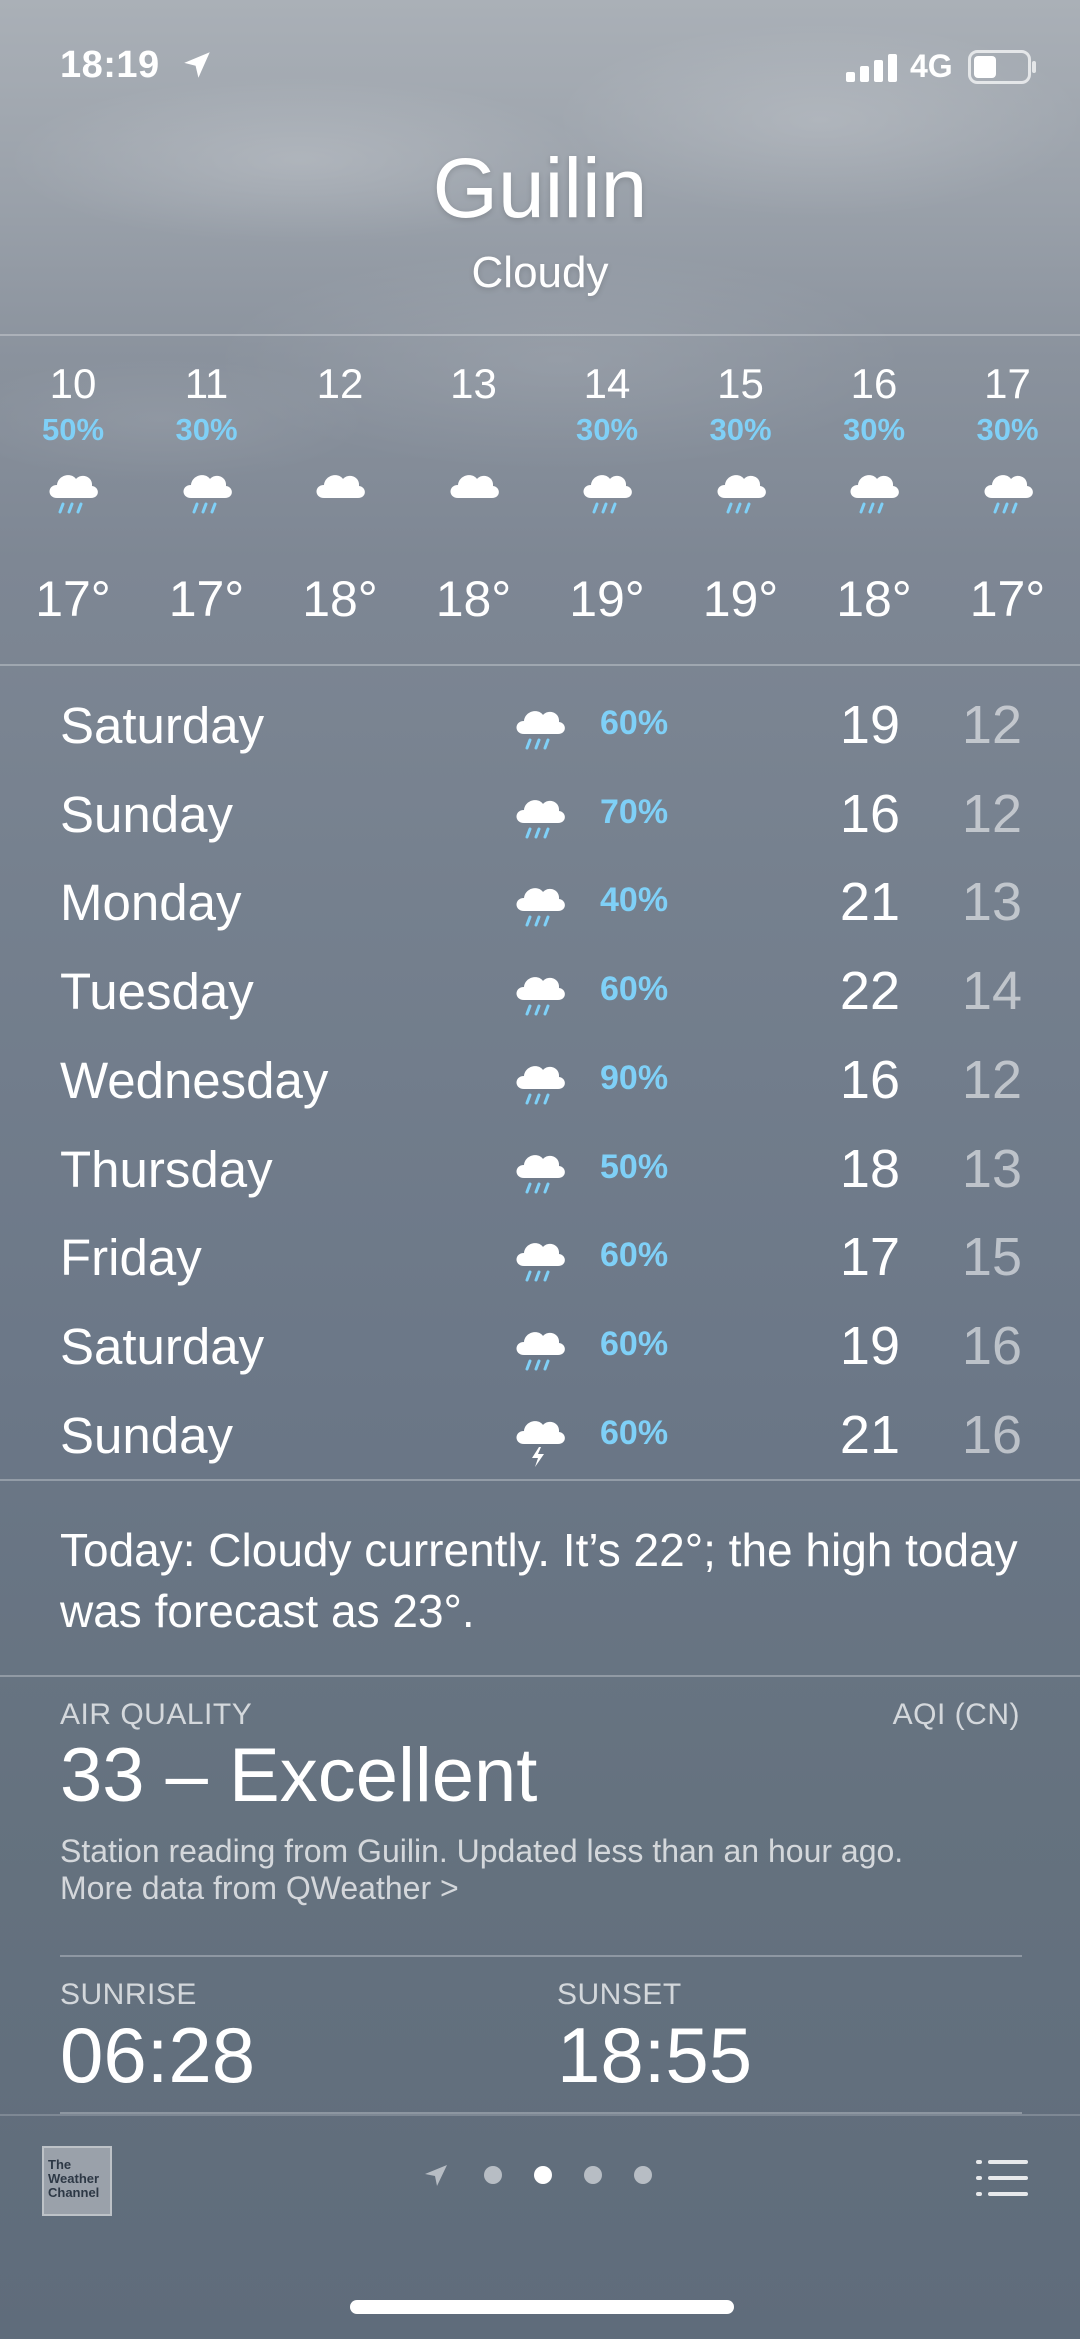 The height and width of the screenshot is (2339, 1080). I want to click on hour-label: 12, so click(340, 383).